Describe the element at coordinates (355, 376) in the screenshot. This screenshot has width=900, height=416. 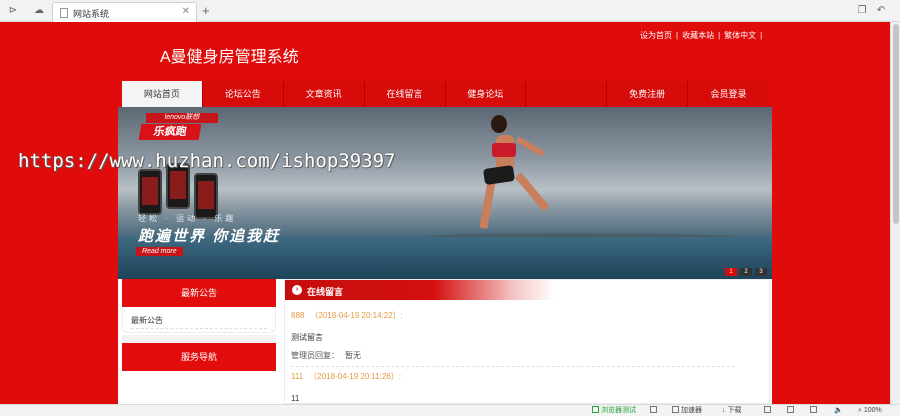
I see `message-time: （2018-04-19 20:11:26）:` at that location.